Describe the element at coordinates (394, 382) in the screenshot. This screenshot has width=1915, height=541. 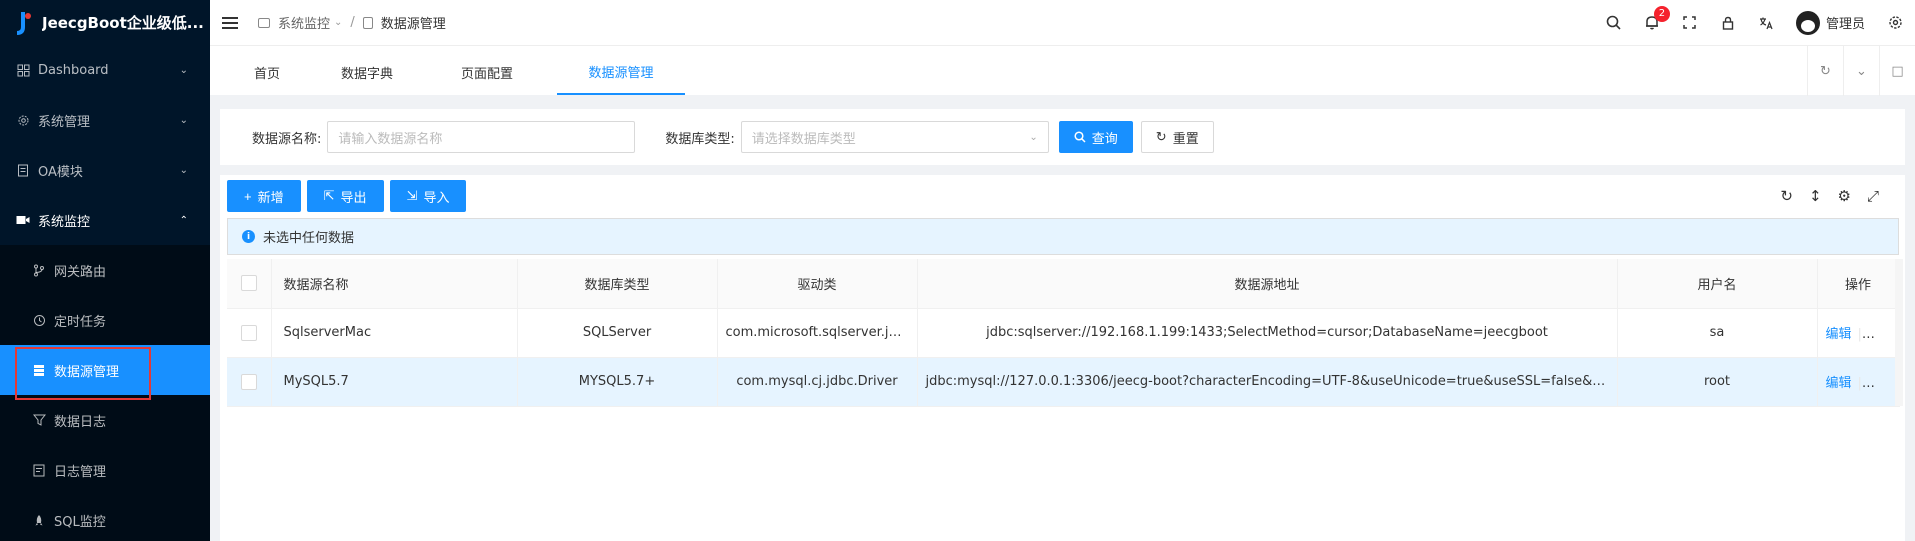
I see `cell-name: MySQL5.7` at that location.